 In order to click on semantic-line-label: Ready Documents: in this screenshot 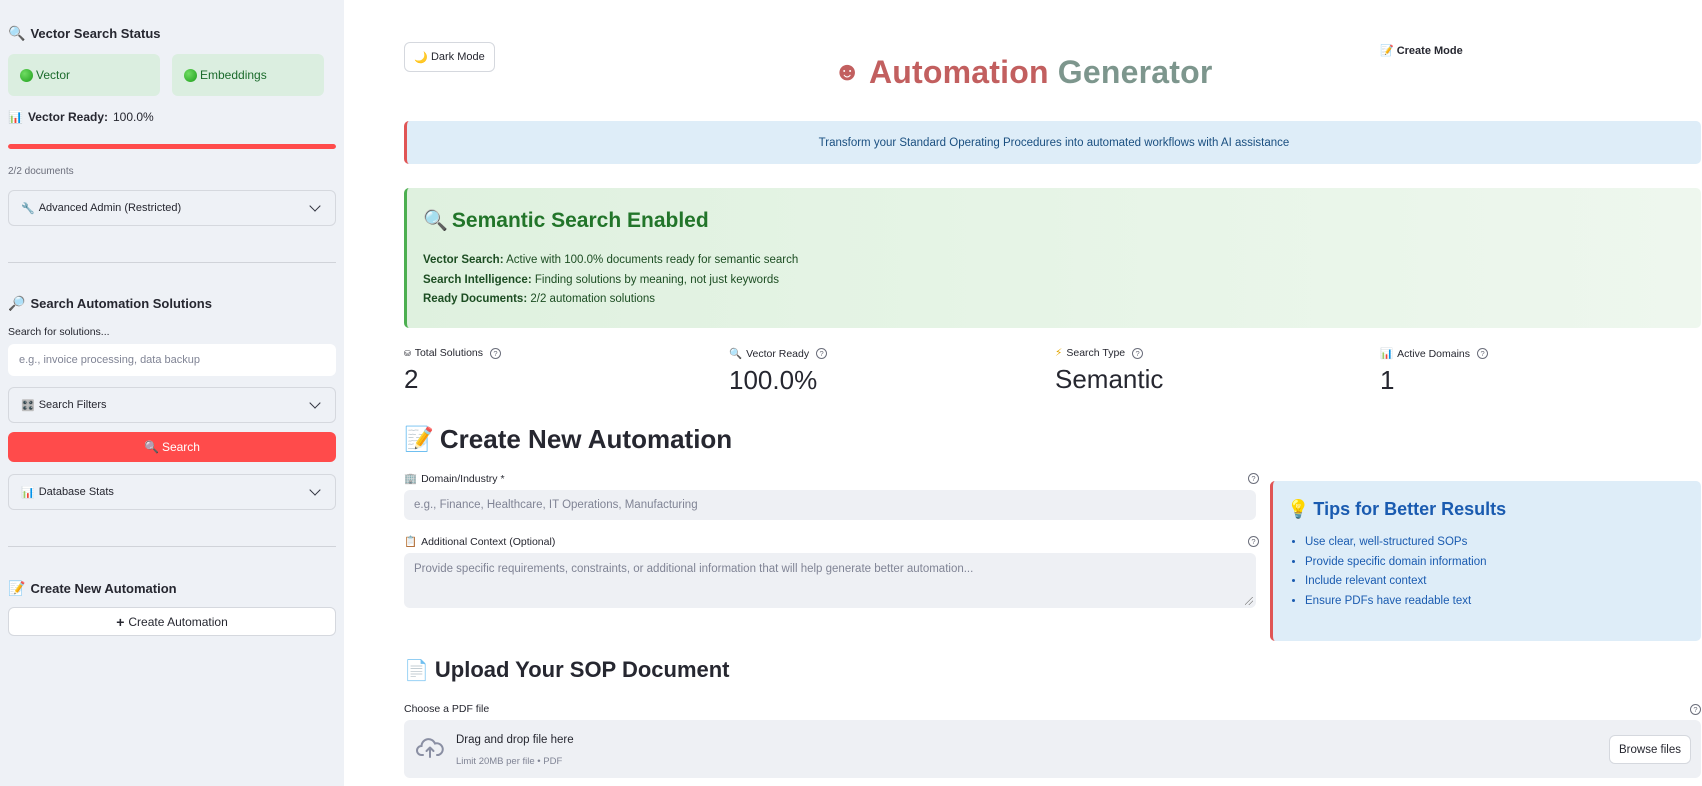, I will do `click(475, 299)`.